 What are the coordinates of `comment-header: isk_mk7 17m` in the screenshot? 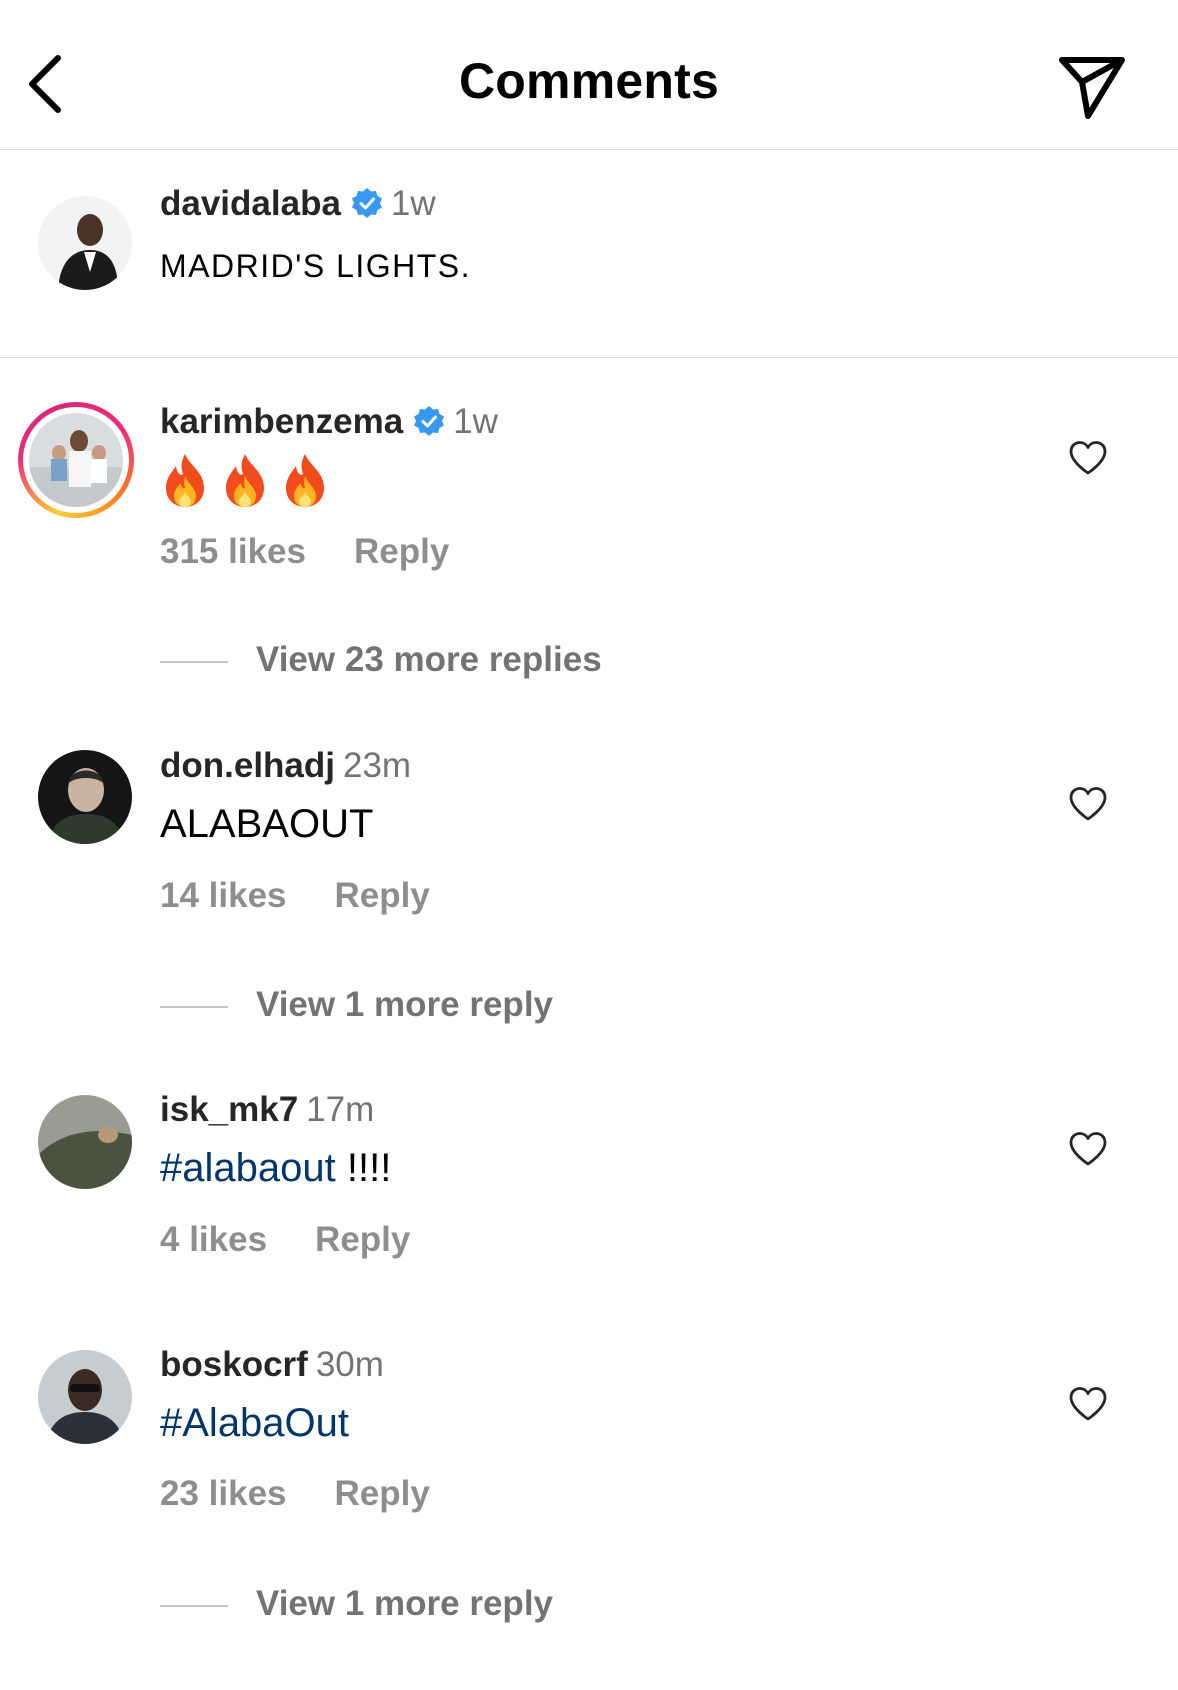 It's located at (267, 1110).